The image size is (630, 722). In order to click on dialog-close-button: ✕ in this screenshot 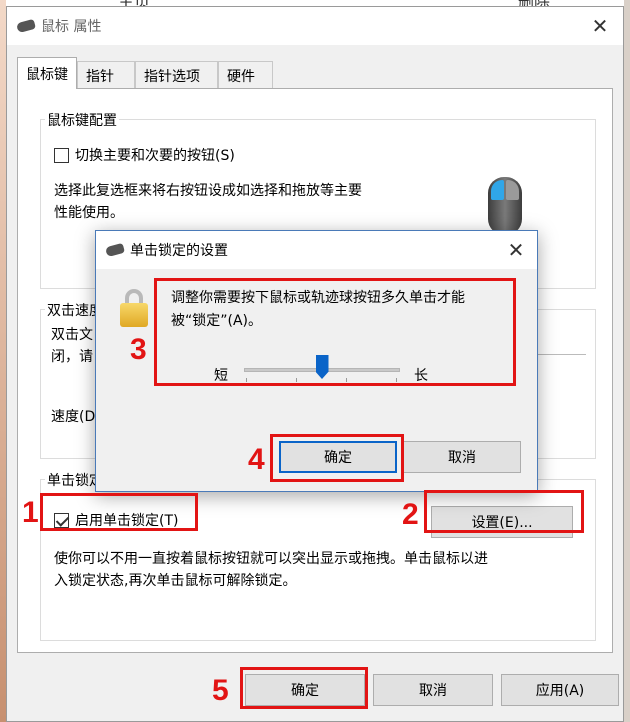, I will do `click(516, 250)`.